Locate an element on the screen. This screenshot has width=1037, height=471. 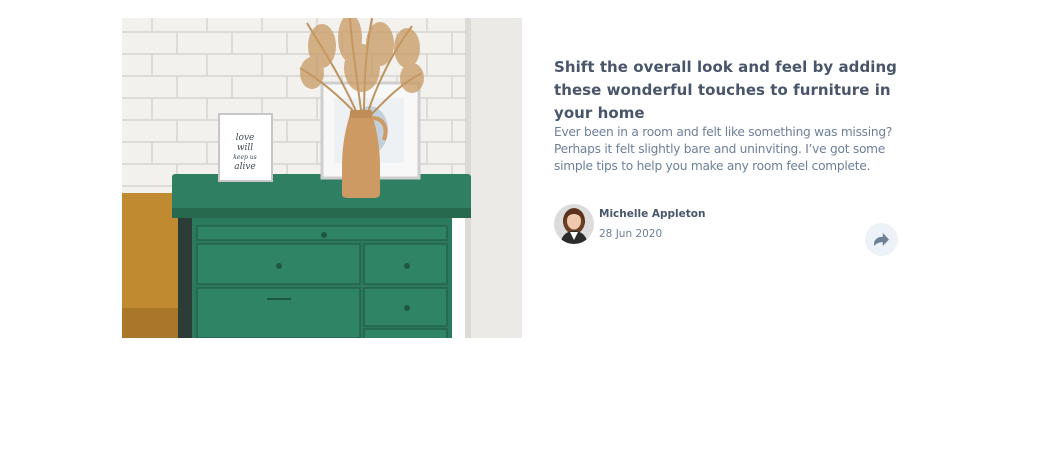
share-button is located at coordinates (881, 239).